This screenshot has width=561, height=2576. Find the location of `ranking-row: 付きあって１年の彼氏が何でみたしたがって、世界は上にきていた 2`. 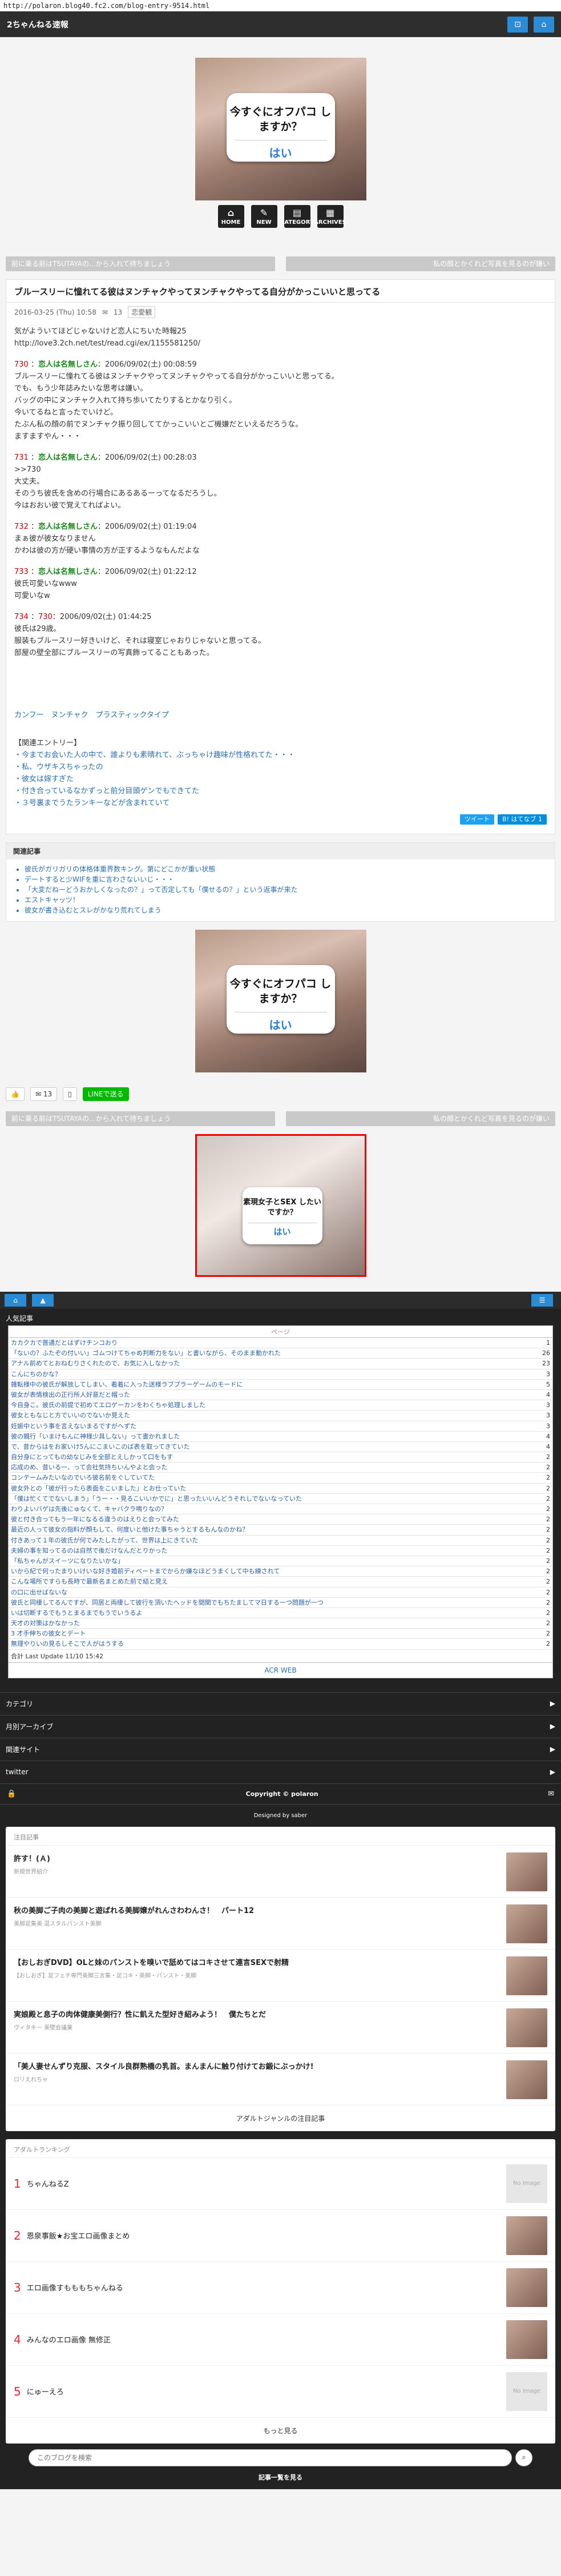

ranking-row: 付きあって１年の彼氏が何でみたしたがって、世界は上にきていた 2 is located at coordinates (280, 1541).